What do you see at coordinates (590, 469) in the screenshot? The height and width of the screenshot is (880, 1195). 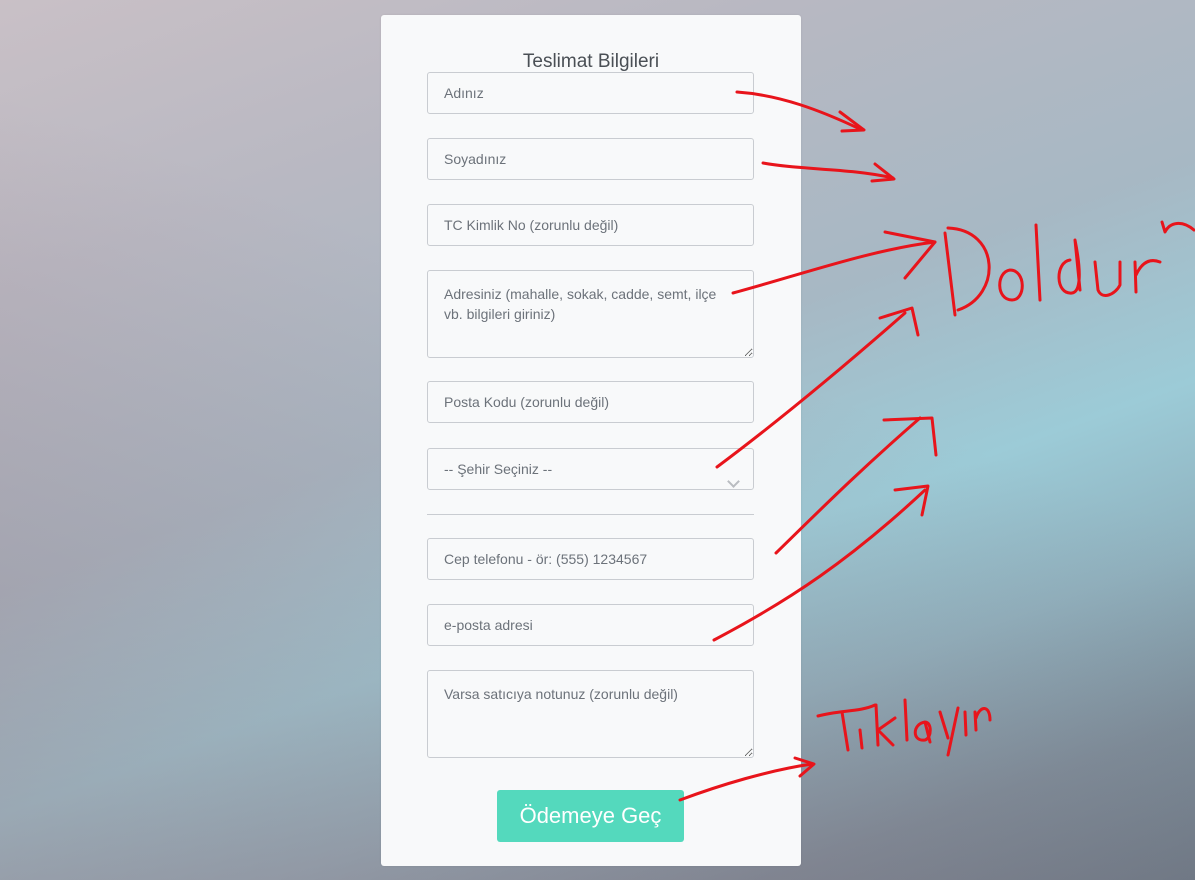 I see `city-select: -- Şehir Seçiniz --` at bounding box center [590, 469].